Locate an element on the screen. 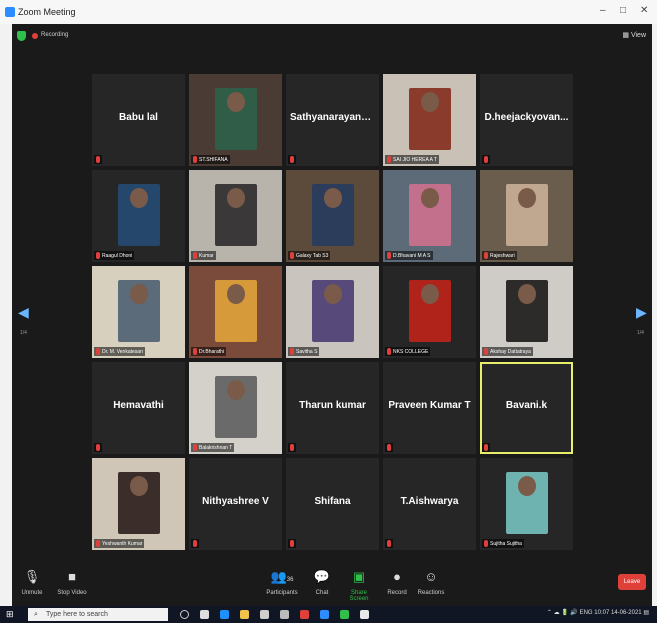 The width and height of the screenshot is (657, 623). participant-caption: D.Bhavani M A S is located at coordinates (409, 255).